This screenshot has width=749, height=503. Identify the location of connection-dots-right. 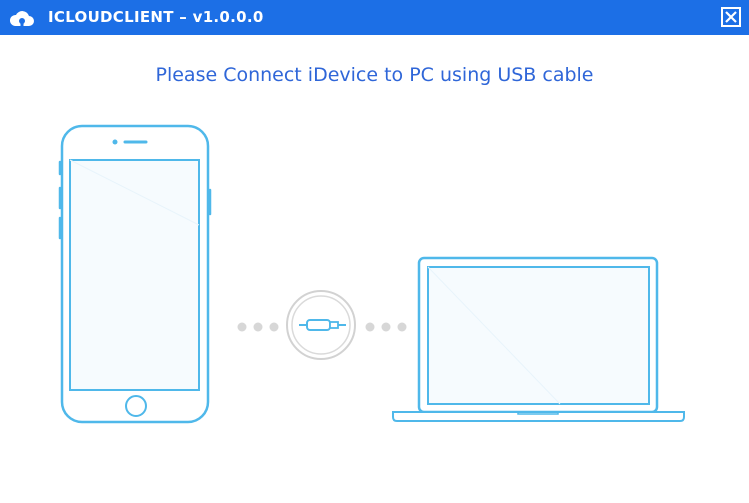
(386, 327).